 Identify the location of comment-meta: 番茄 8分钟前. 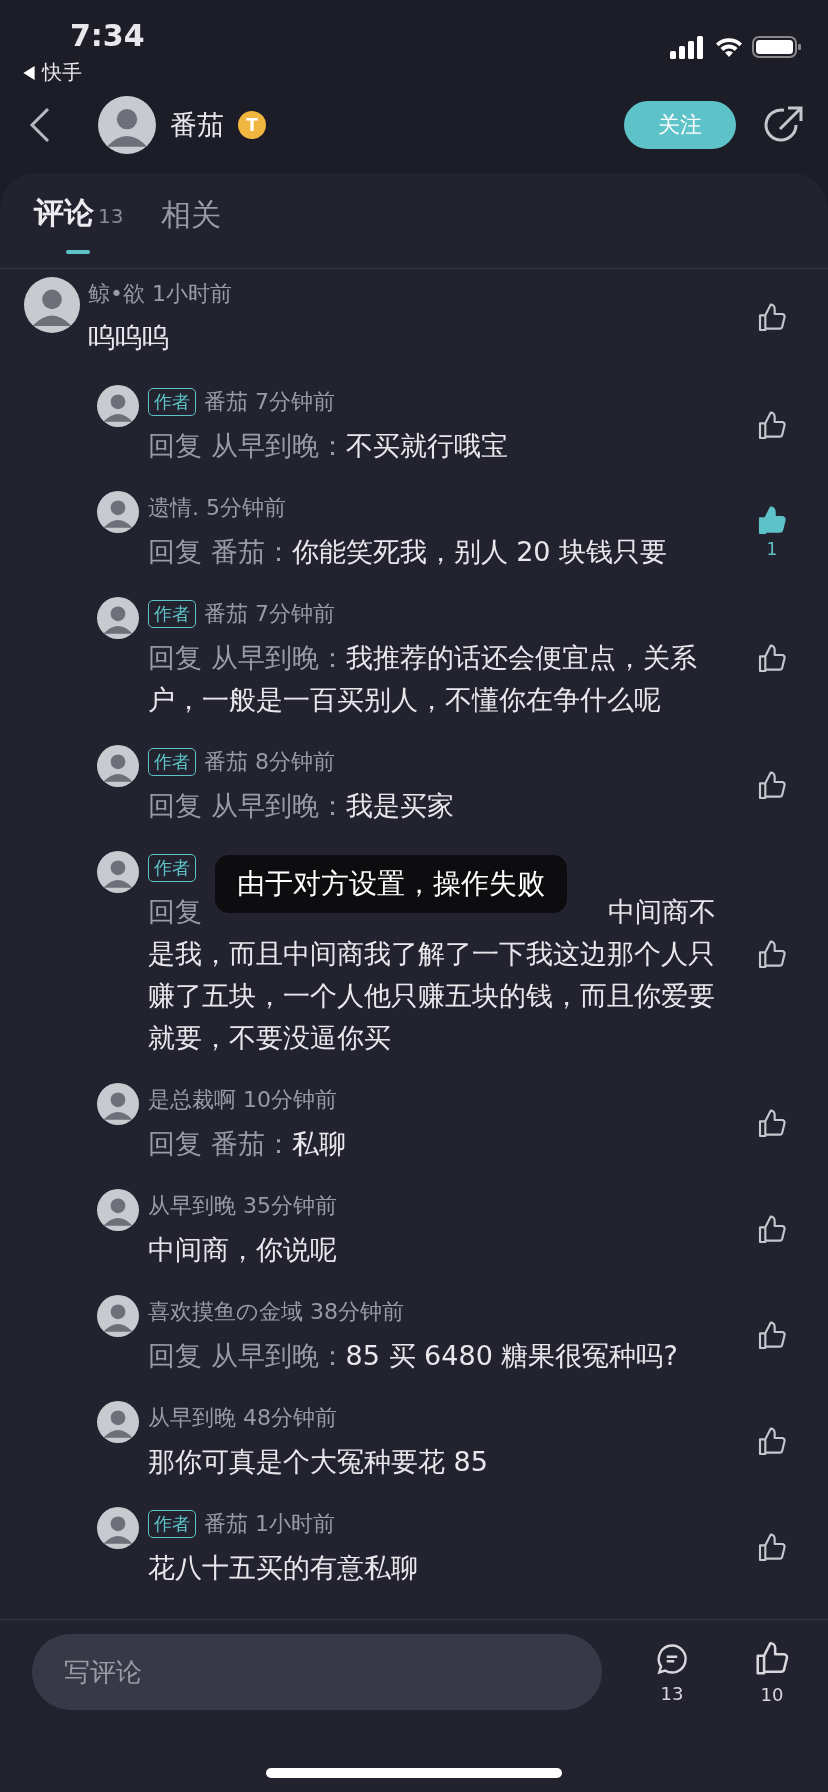
(269, 762).